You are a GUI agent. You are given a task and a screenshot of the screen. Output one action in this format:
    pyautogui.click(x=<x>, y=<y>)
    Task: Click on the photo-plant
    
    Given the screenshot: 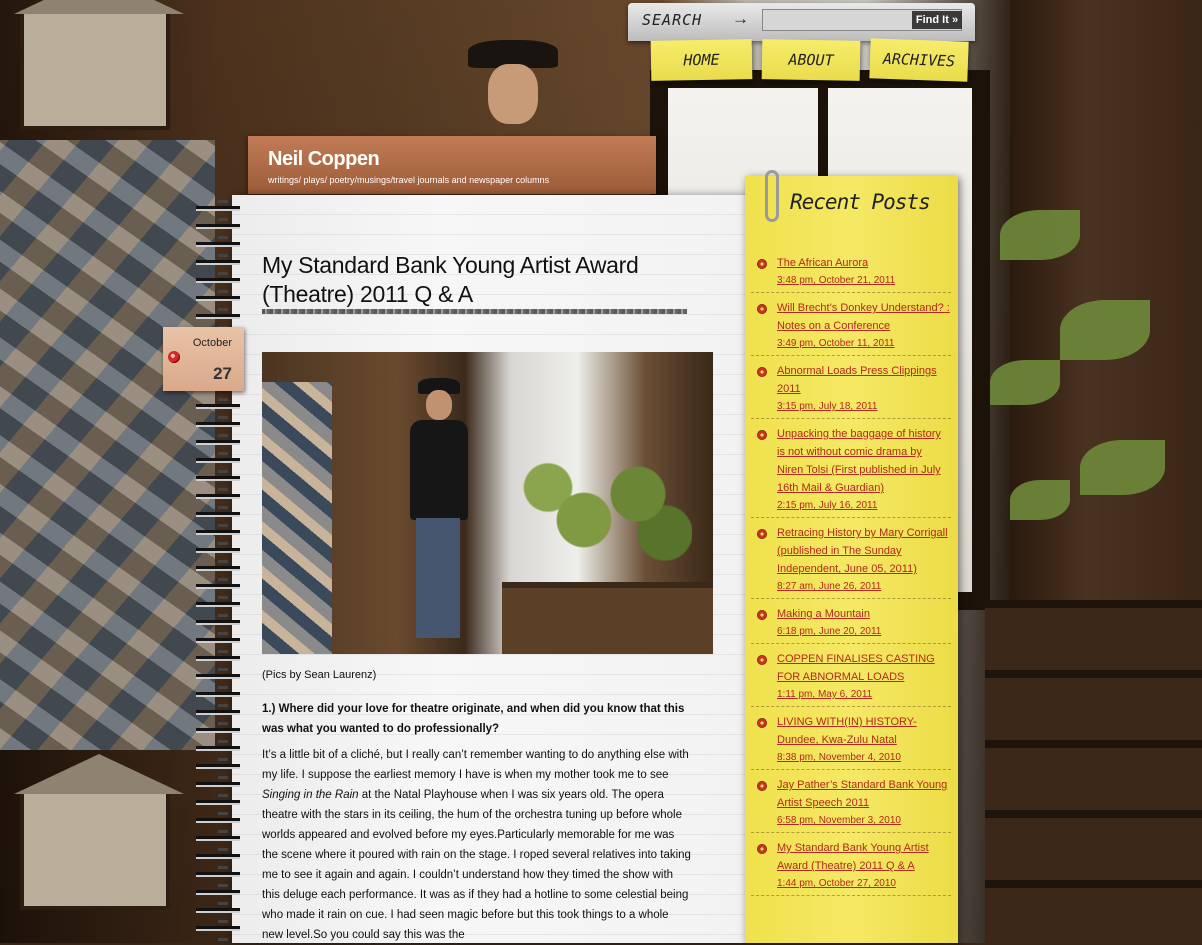 What is the action you would take?
    pyautogui.click(x=602, y=507)
    